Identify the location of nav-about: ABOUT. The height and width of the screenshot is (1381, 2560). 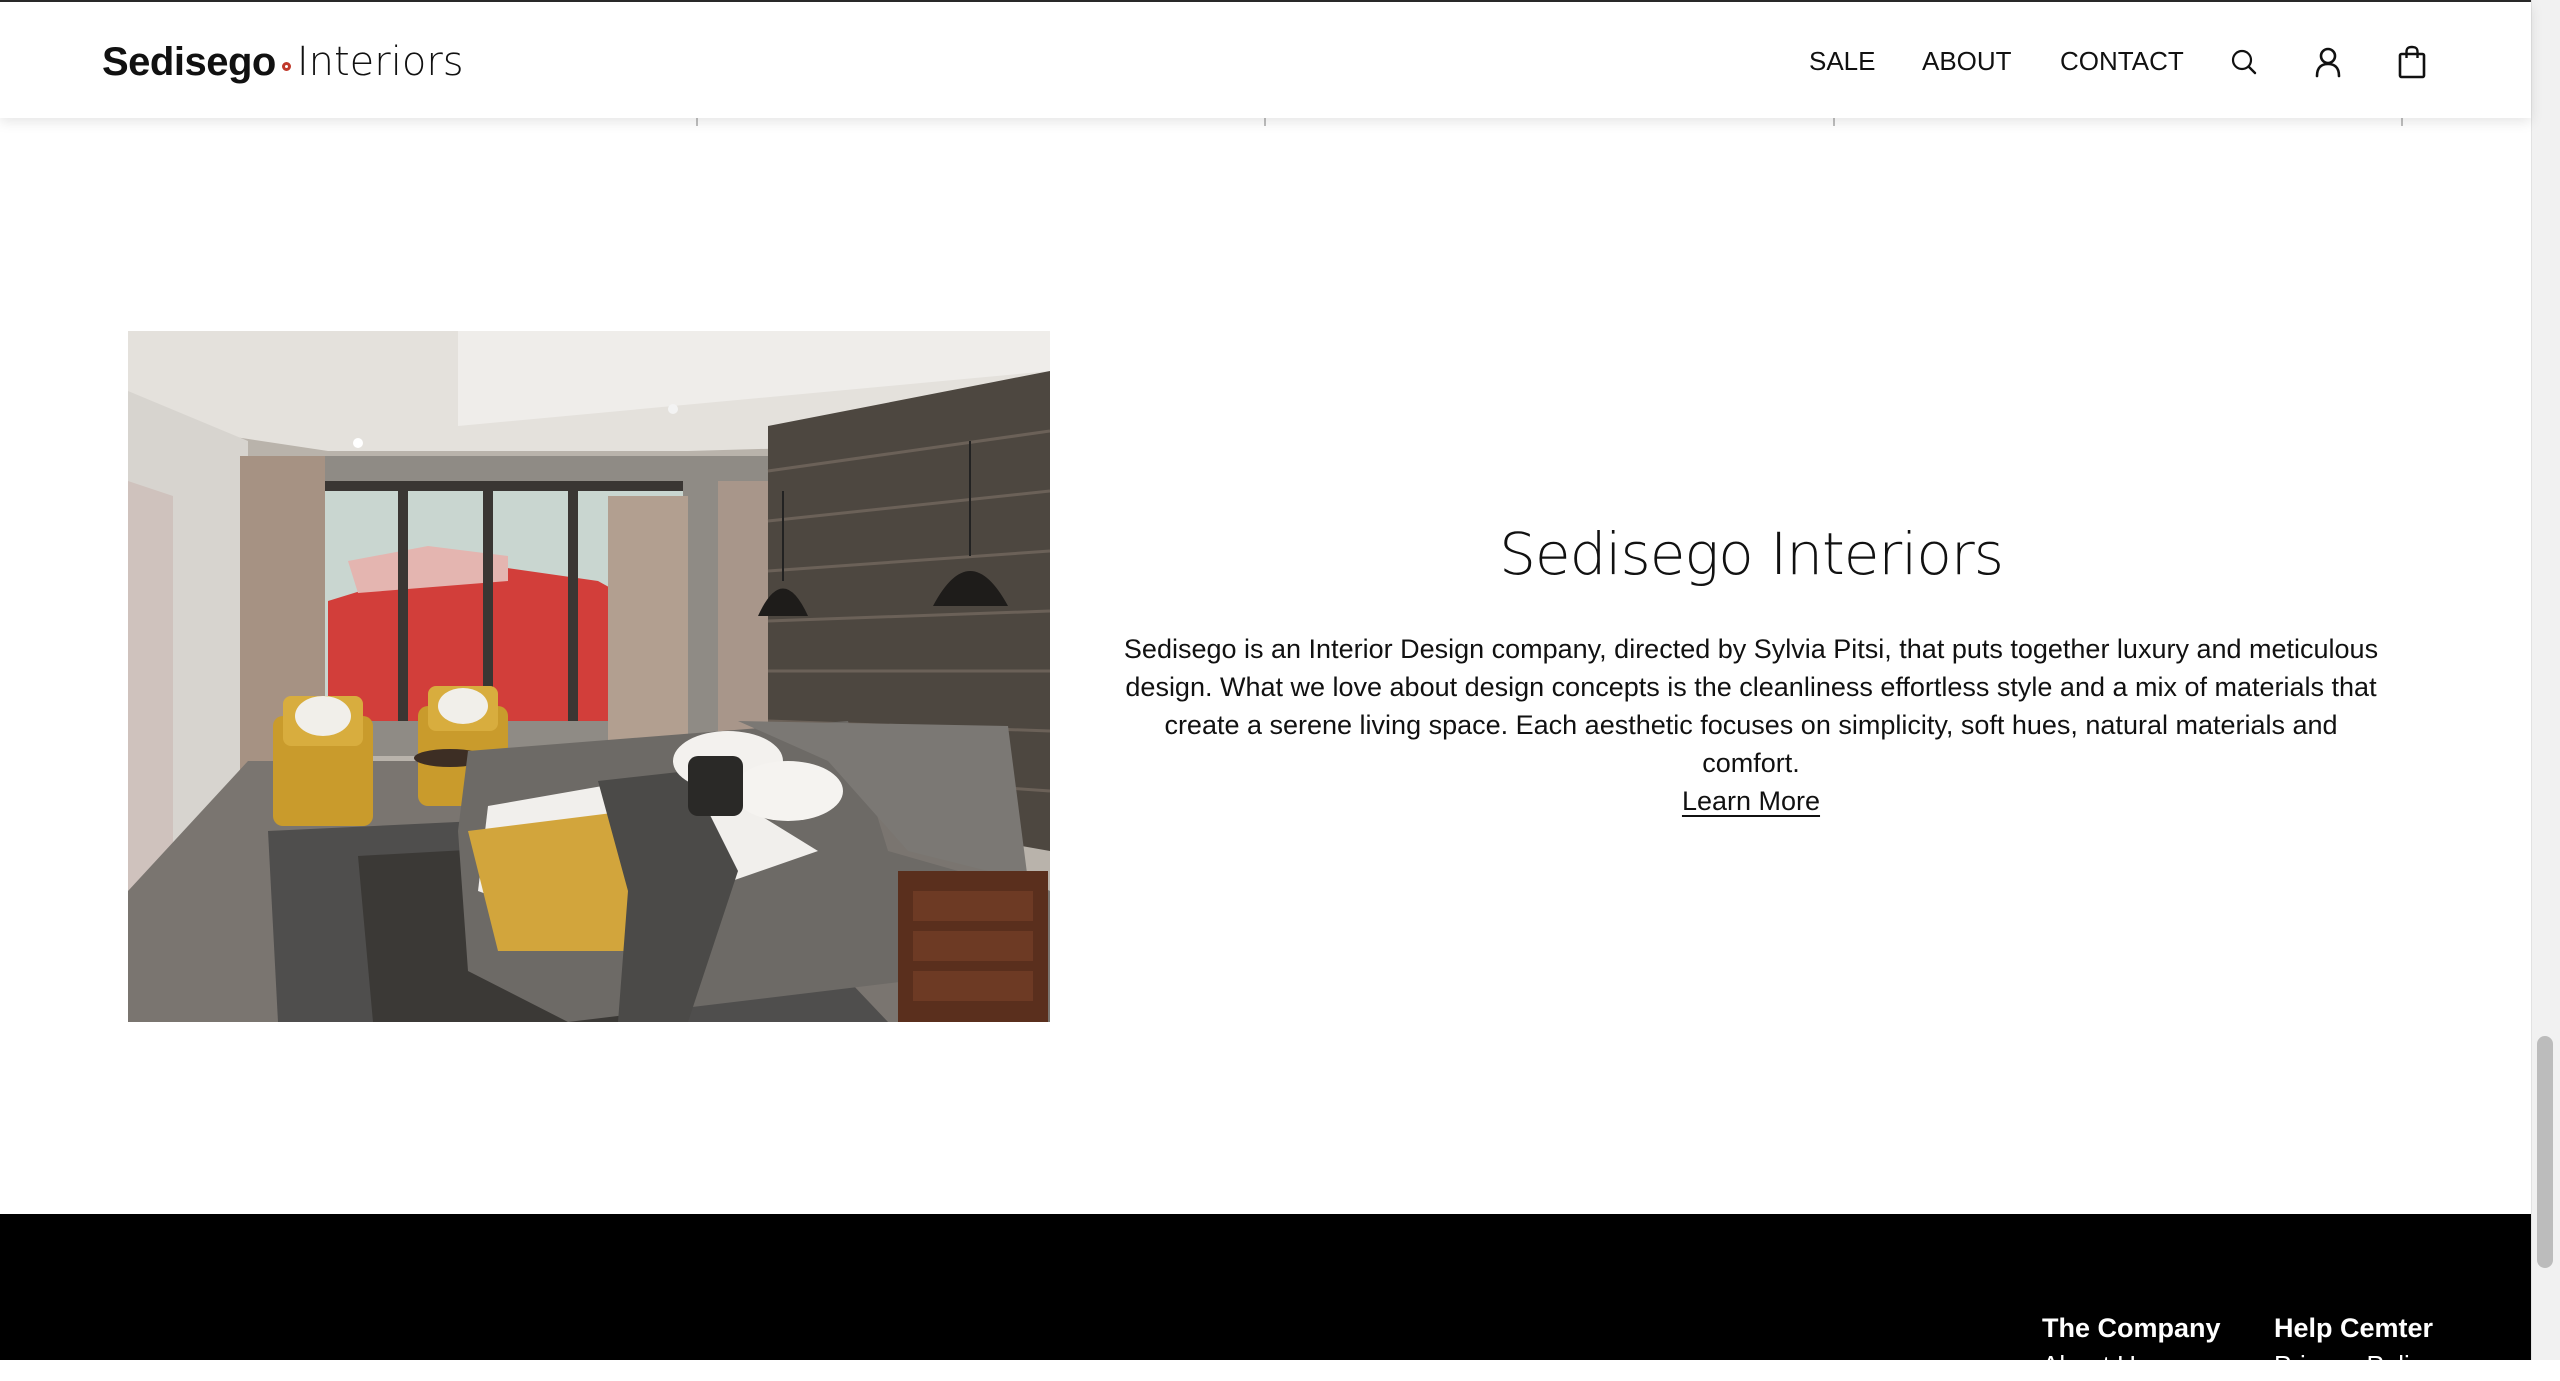
(1967, 61).